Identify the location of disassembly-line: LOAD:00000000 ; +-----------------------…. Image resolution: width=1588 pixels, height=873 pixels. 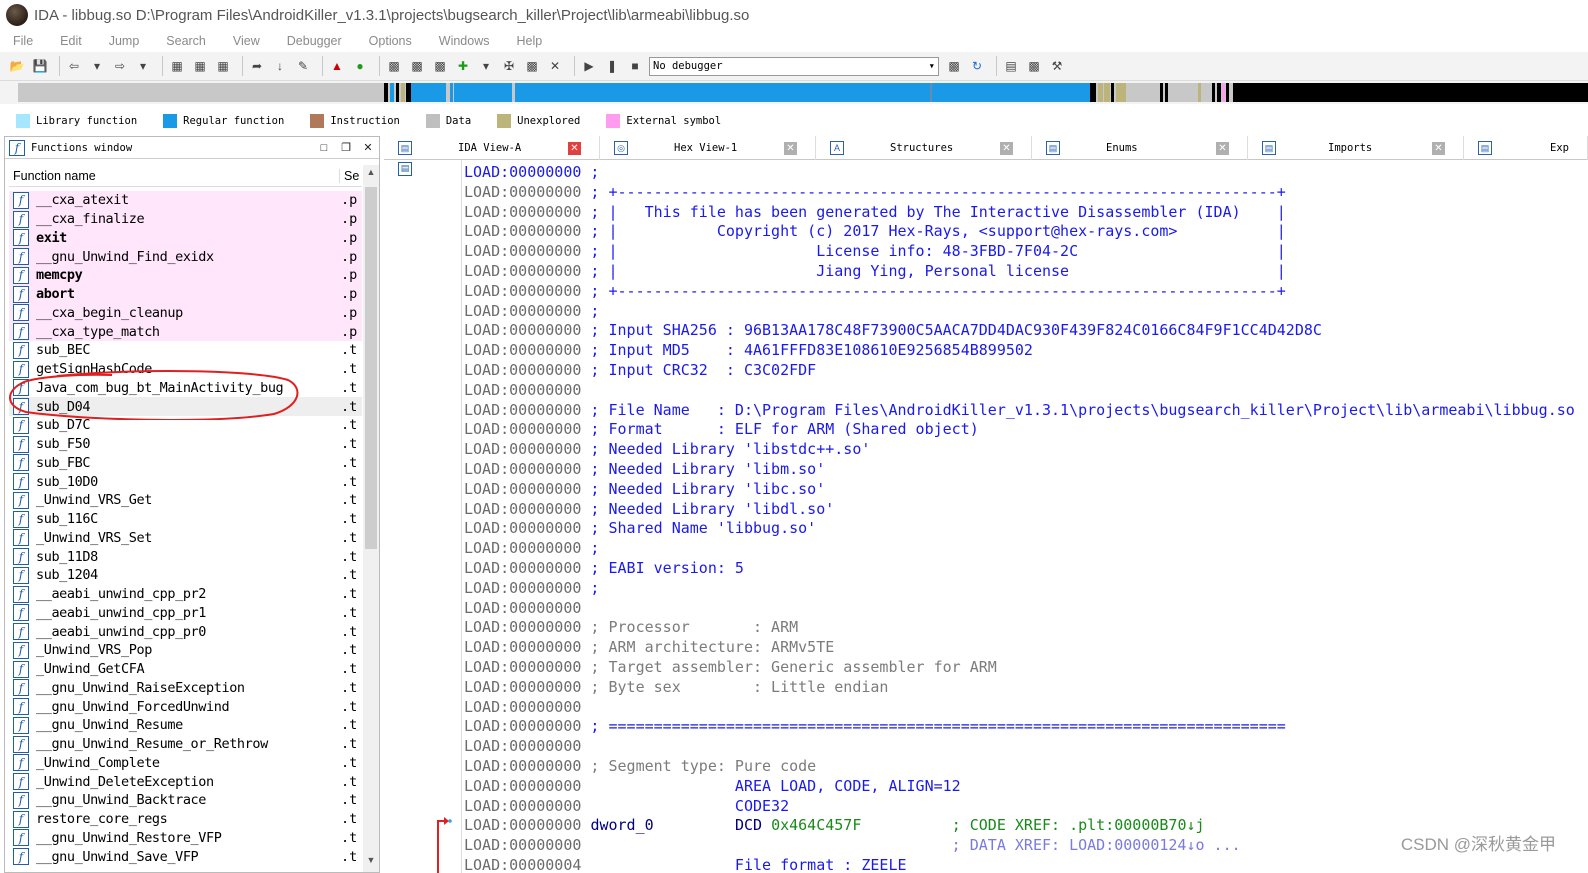
(875, 193).